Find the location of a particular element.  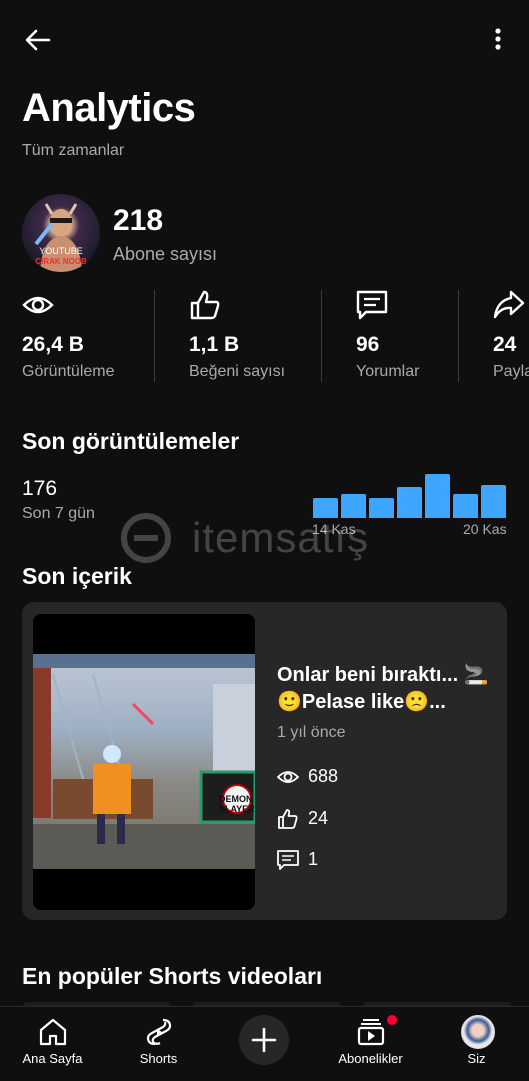

video-likes-value: 24 is located at coordinates (318, 818).